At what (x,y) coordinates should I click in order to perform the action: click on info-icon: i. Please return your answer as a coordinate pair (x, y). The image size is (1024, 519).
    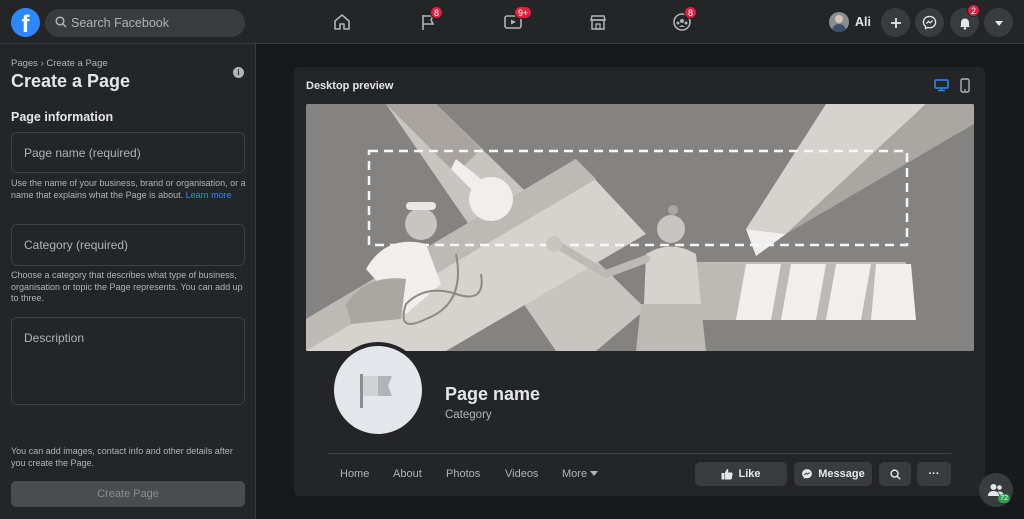
    Looking at the image, I should click on (238, 72).